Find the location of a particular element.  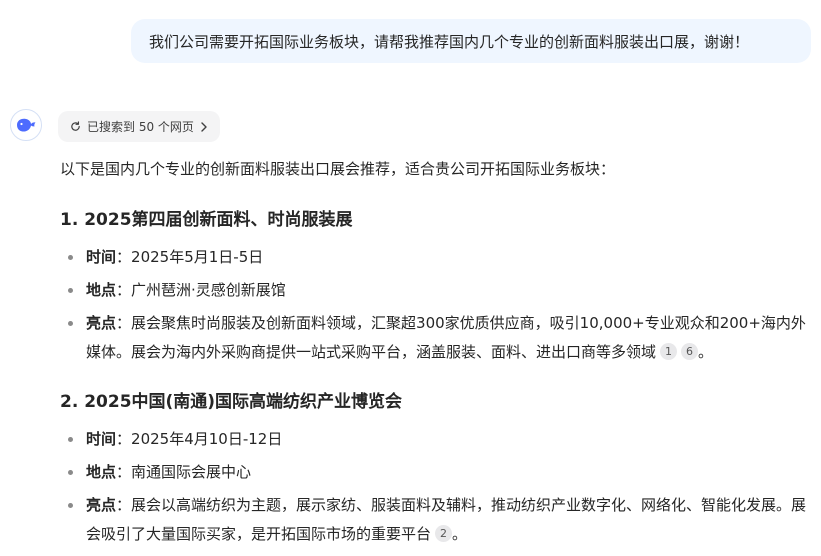

list-item: 时间：2025年5月1日-5日 is located at coordinates (435, 257).